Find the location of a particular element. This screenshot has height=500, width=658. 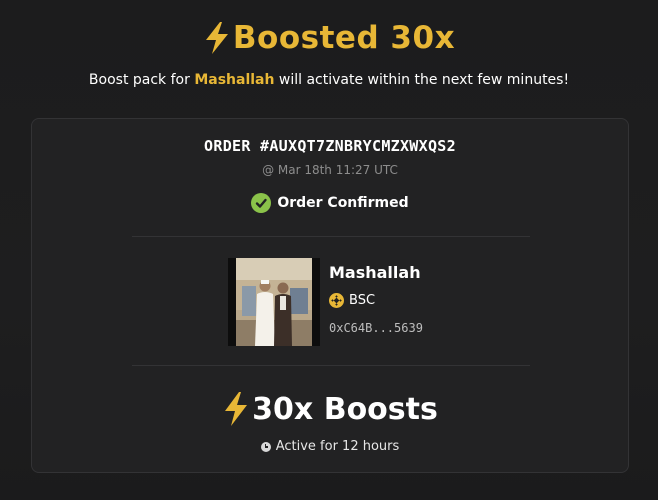

bnb-chain-icon is located at coordinates (336, 300).